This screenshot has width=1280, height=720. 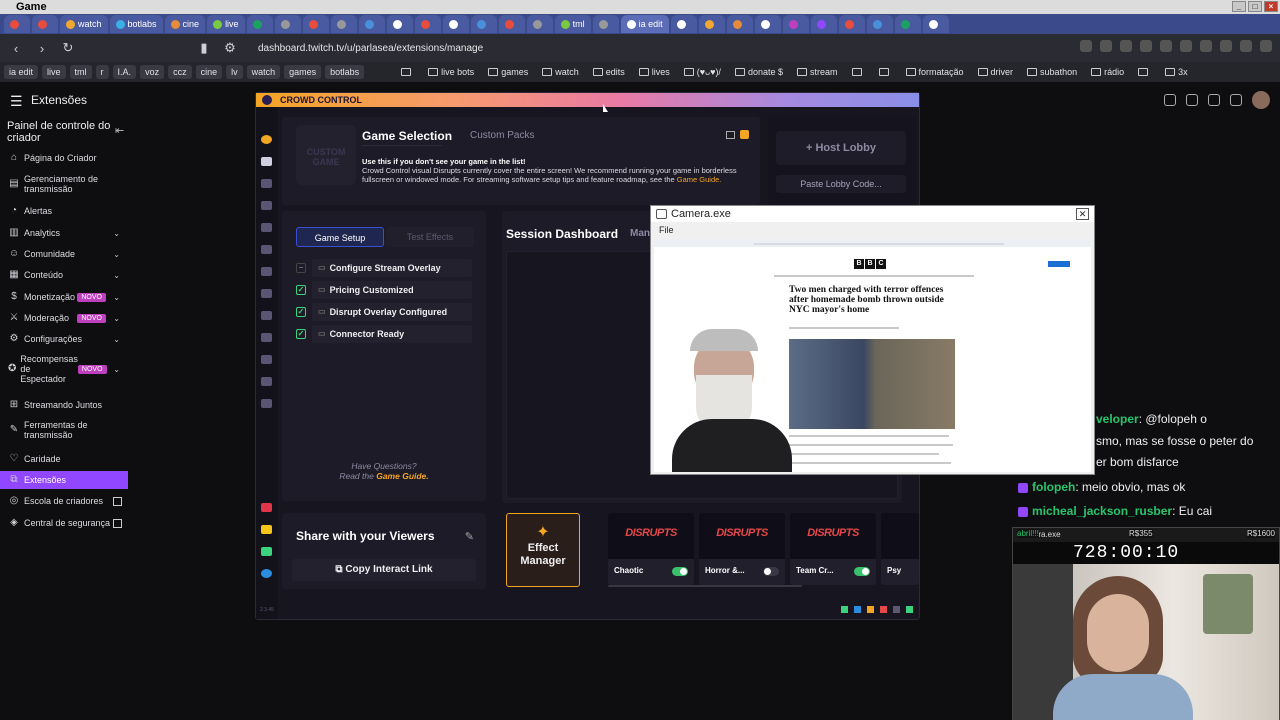 I want to click on host-lobby-button: + Host Lobby, so click(x=841, y=148).